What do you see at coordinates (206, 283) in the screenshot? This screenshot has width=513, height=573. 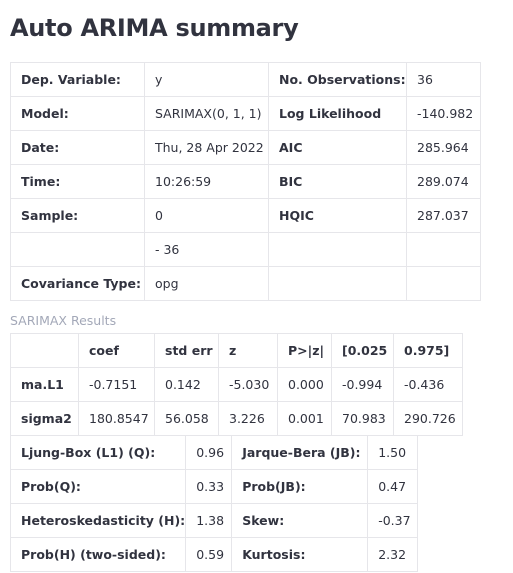 I see `summary-value: opg` at bounding box center [206, 283].